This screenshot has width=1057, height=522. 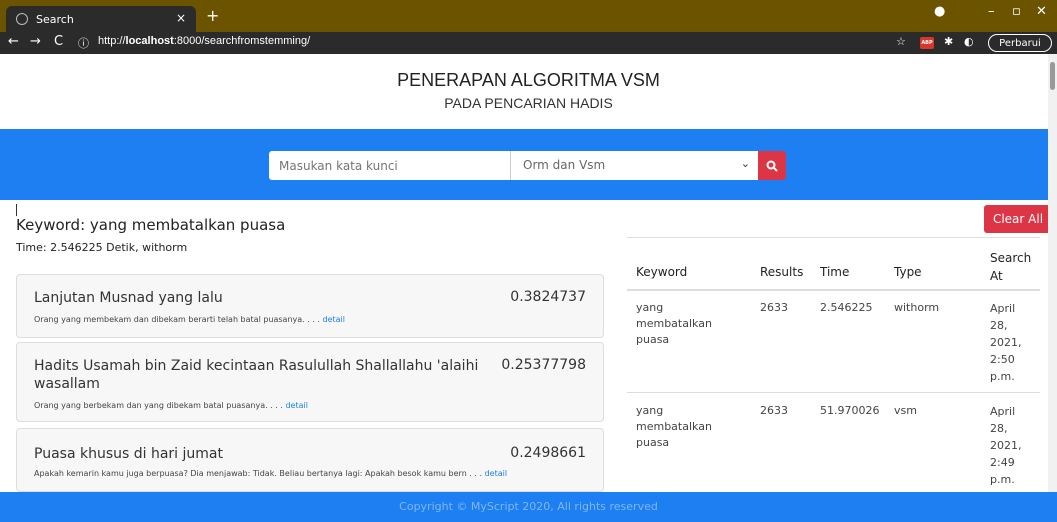 What do you see at coordinates (13, 41) in the screenshot?
I see `back-icon: ←` at bounding box center [13, 41].